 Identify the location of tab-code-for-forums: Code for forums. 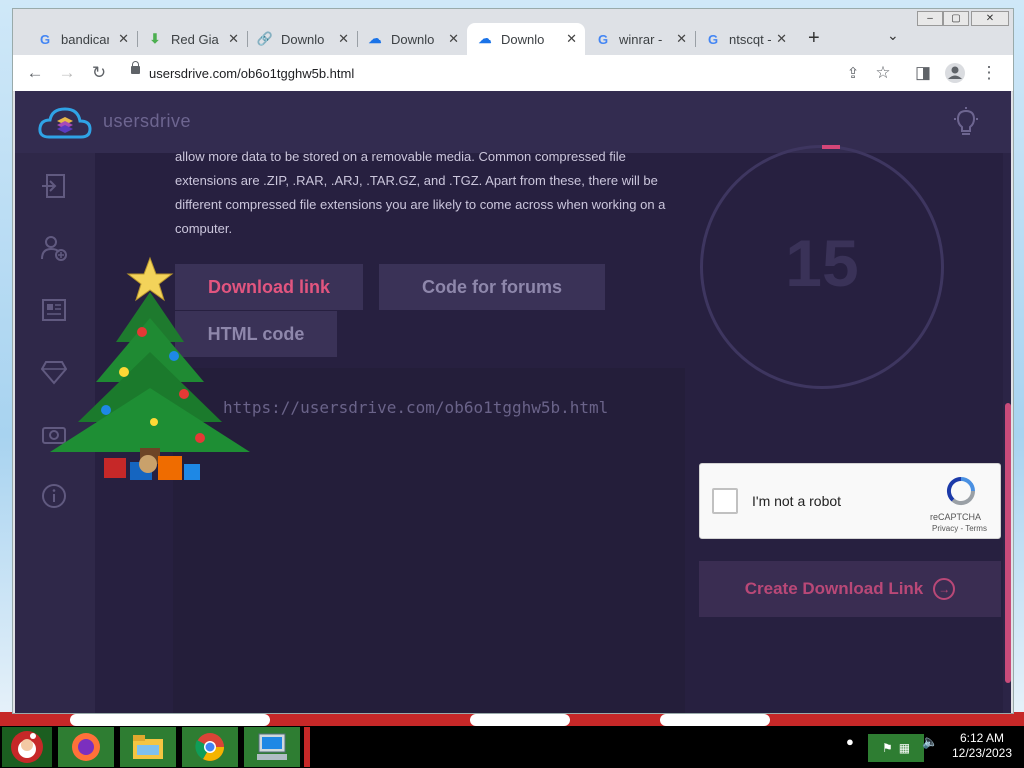
(492, 287).